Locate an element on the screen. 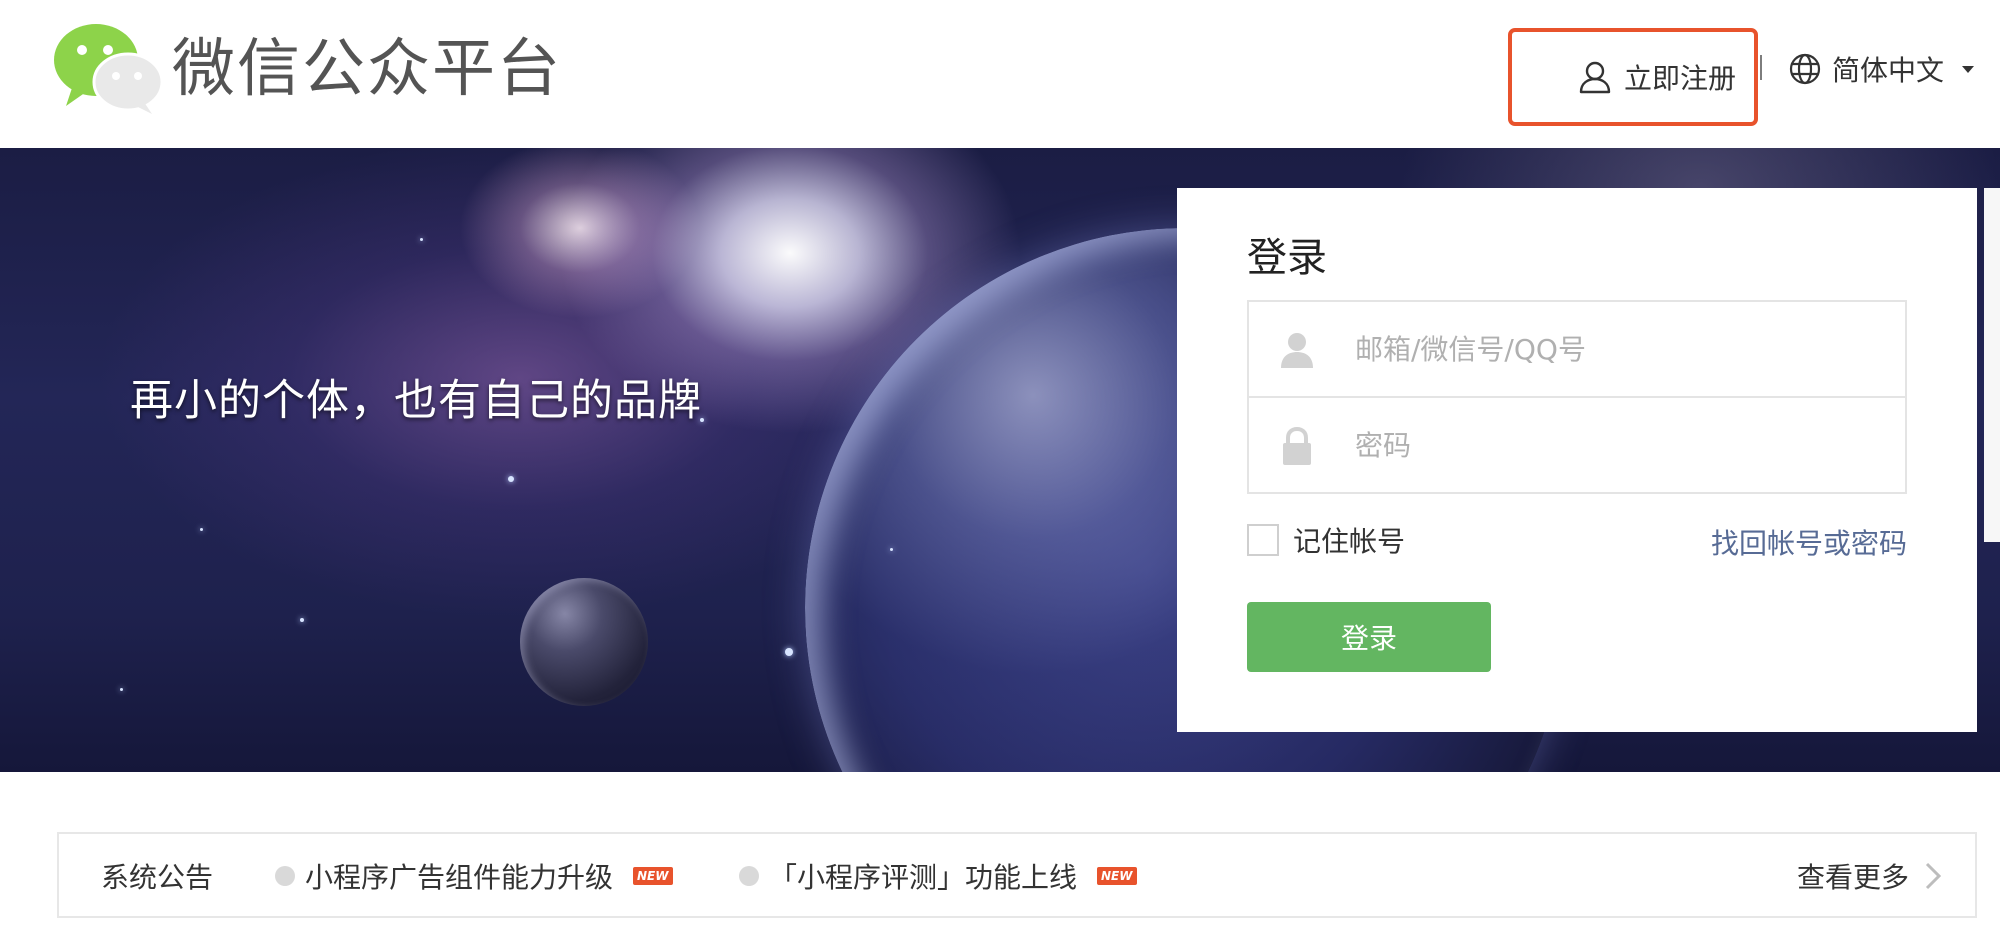 This screenshot has height=948, width=2000. password-input is located at coordinates (1623, 445).